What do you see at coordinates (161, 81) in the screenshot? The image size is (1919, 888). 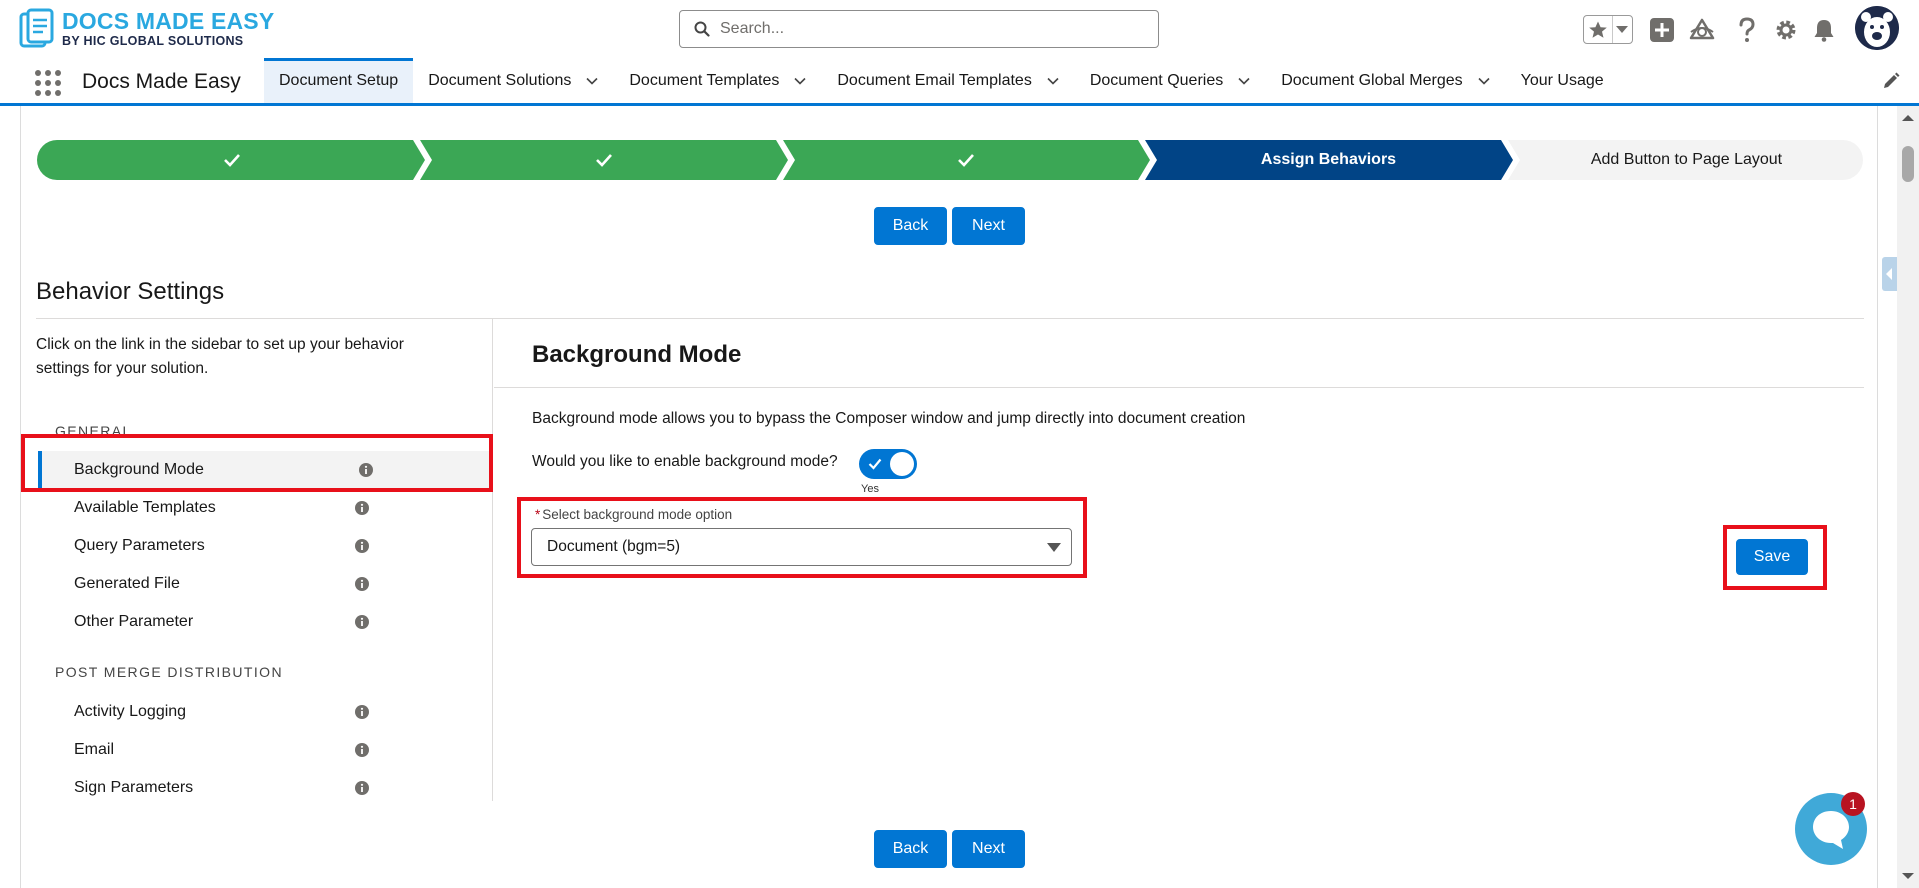 I see `app-name: Docs Made Easy` at bounding box center [161, 81].